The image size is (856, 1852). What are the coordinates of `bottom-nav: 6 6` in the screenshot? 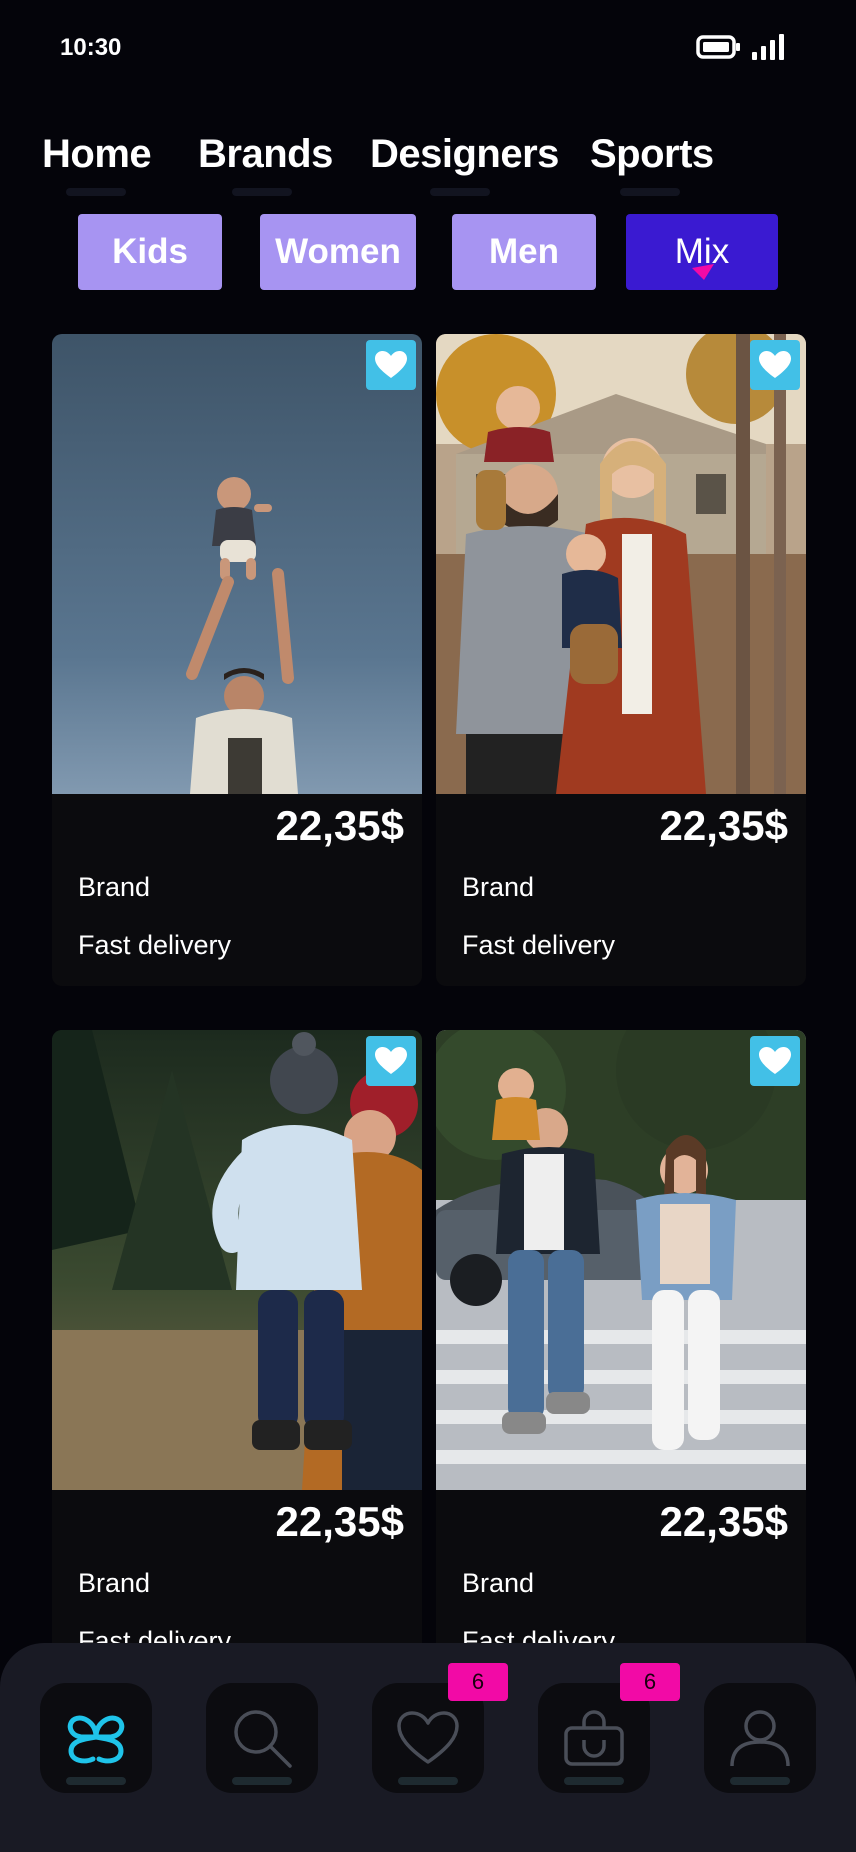 It's located at (428, 1747).